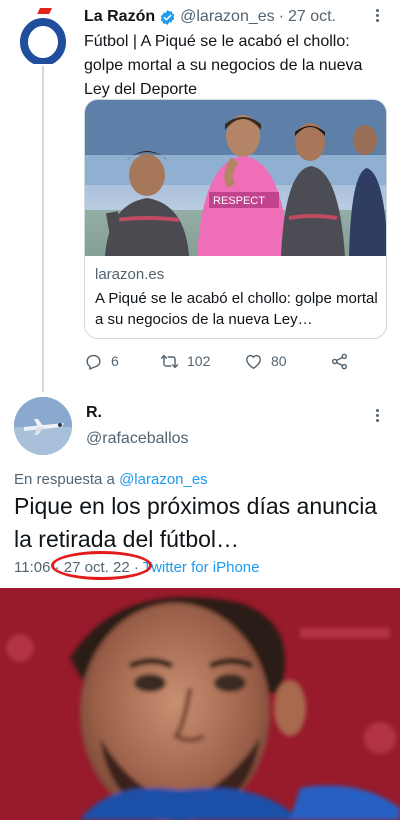 This screenshot has height=820, width=400. What do you see at coordinates (163, 479) in the screenshot?
I see `reply-to-link: @larazon_es` at bounding box center [163, 479].